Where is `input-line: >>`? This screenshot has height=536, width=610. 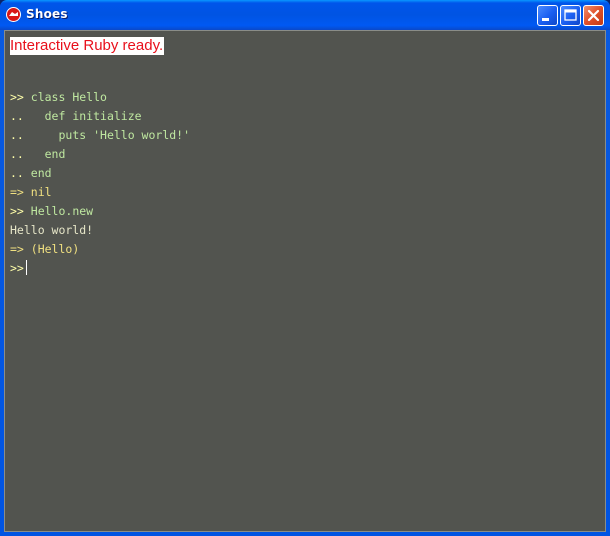 input-line: >> is located at coordinates (100, 268).